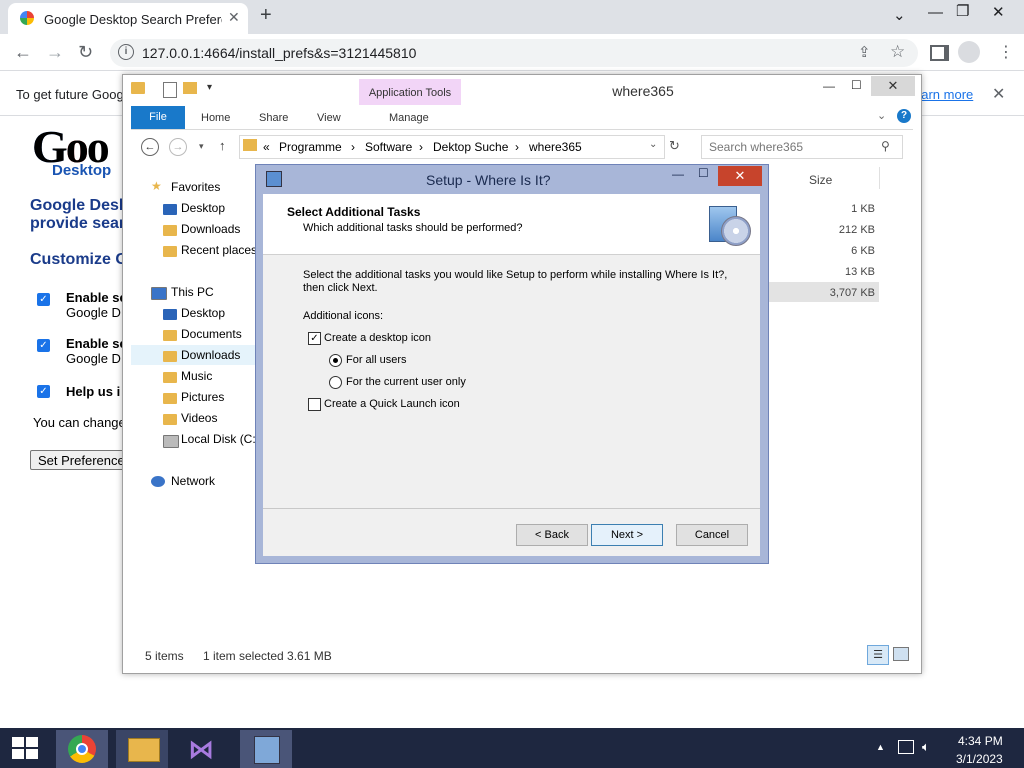  What do you see at coordinates (409, 118) in the screenshot?
I see `ribbon-tab-manage: Manage` at bounding box center [409, 118].